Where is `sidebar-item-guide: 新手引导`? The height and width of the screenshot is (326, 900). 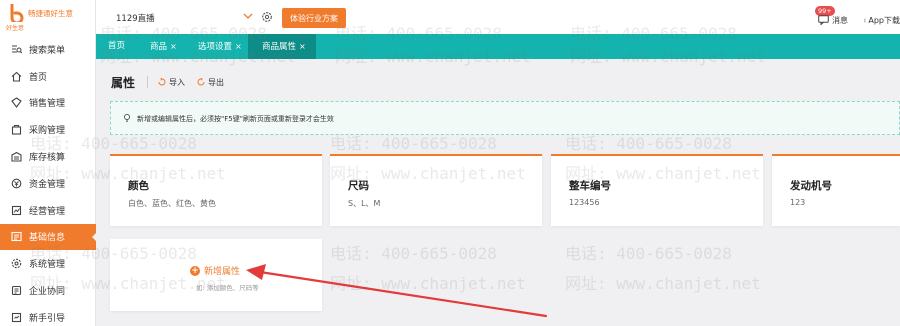 sidebar-item-guide: 新手引导 is located at coordinates (48, 315).